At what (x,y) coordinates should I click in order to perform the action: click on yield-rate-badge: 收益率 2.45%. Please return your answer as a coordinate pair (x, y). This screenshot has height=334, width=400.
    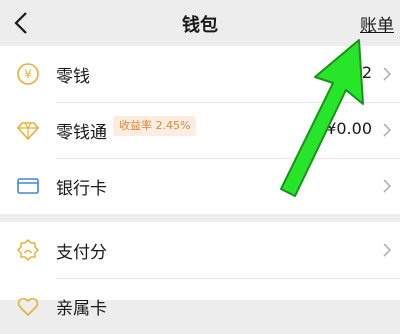
    Looking at the image, I should click on (155, 126).